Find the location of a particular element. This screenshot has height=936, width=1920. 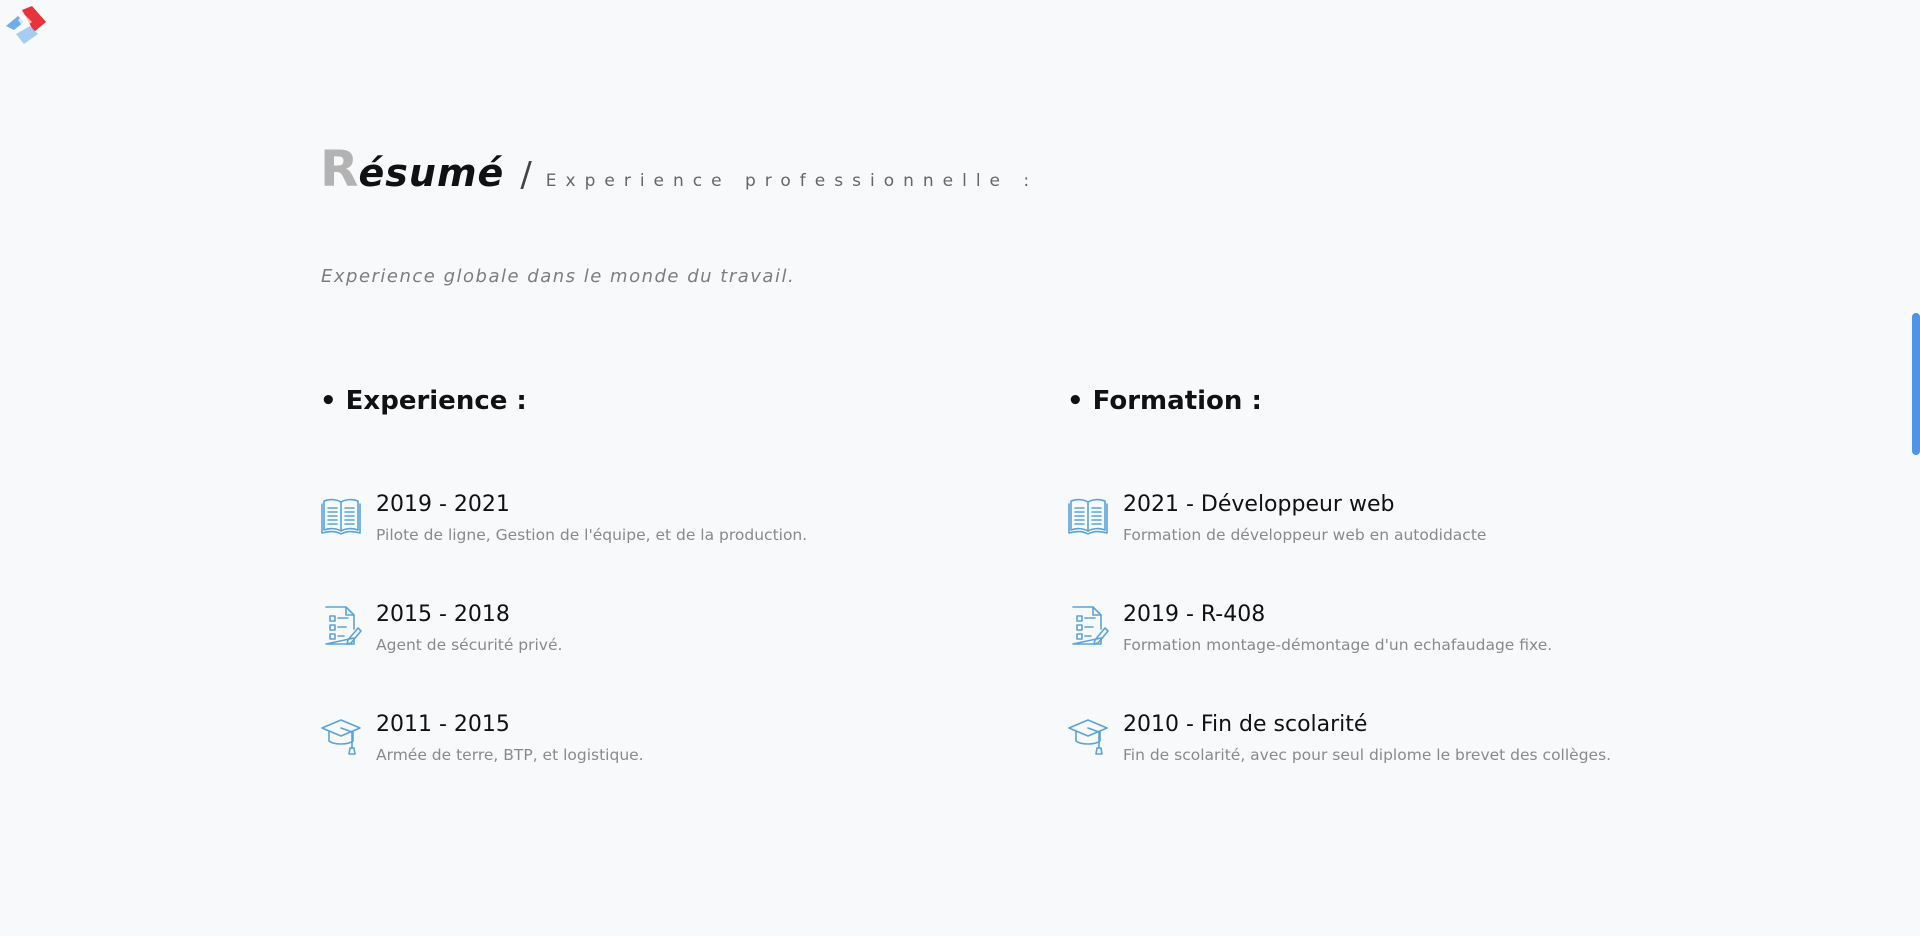

title-rest: ésumé is located at coordinates (431, 173).